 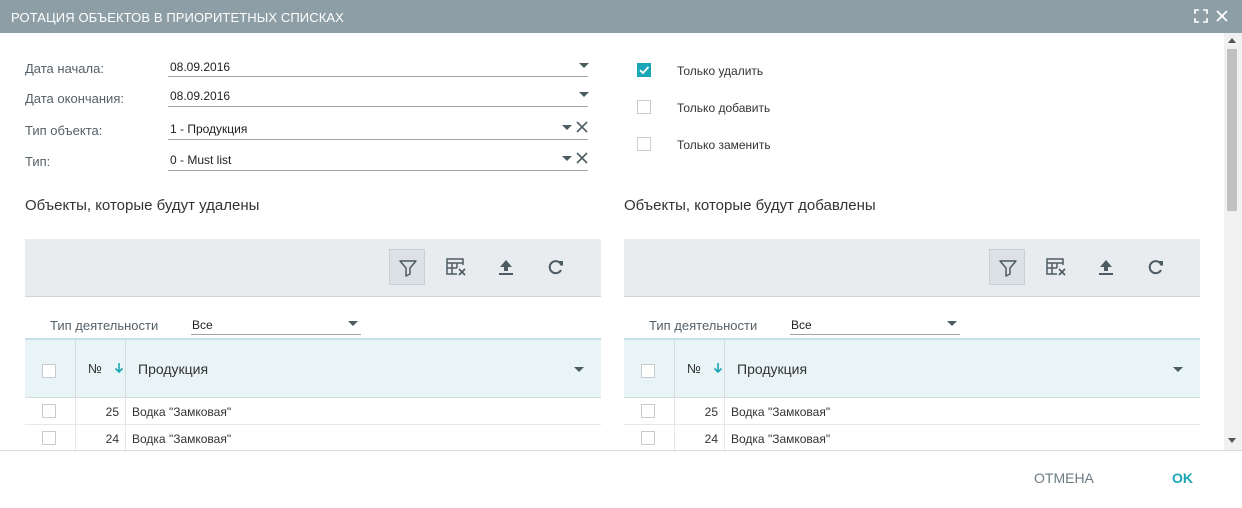 What do you see at coordinates (579, 369) in the screenshot?
I see `left-column-menu-icon` at bounding box center [579, 369].